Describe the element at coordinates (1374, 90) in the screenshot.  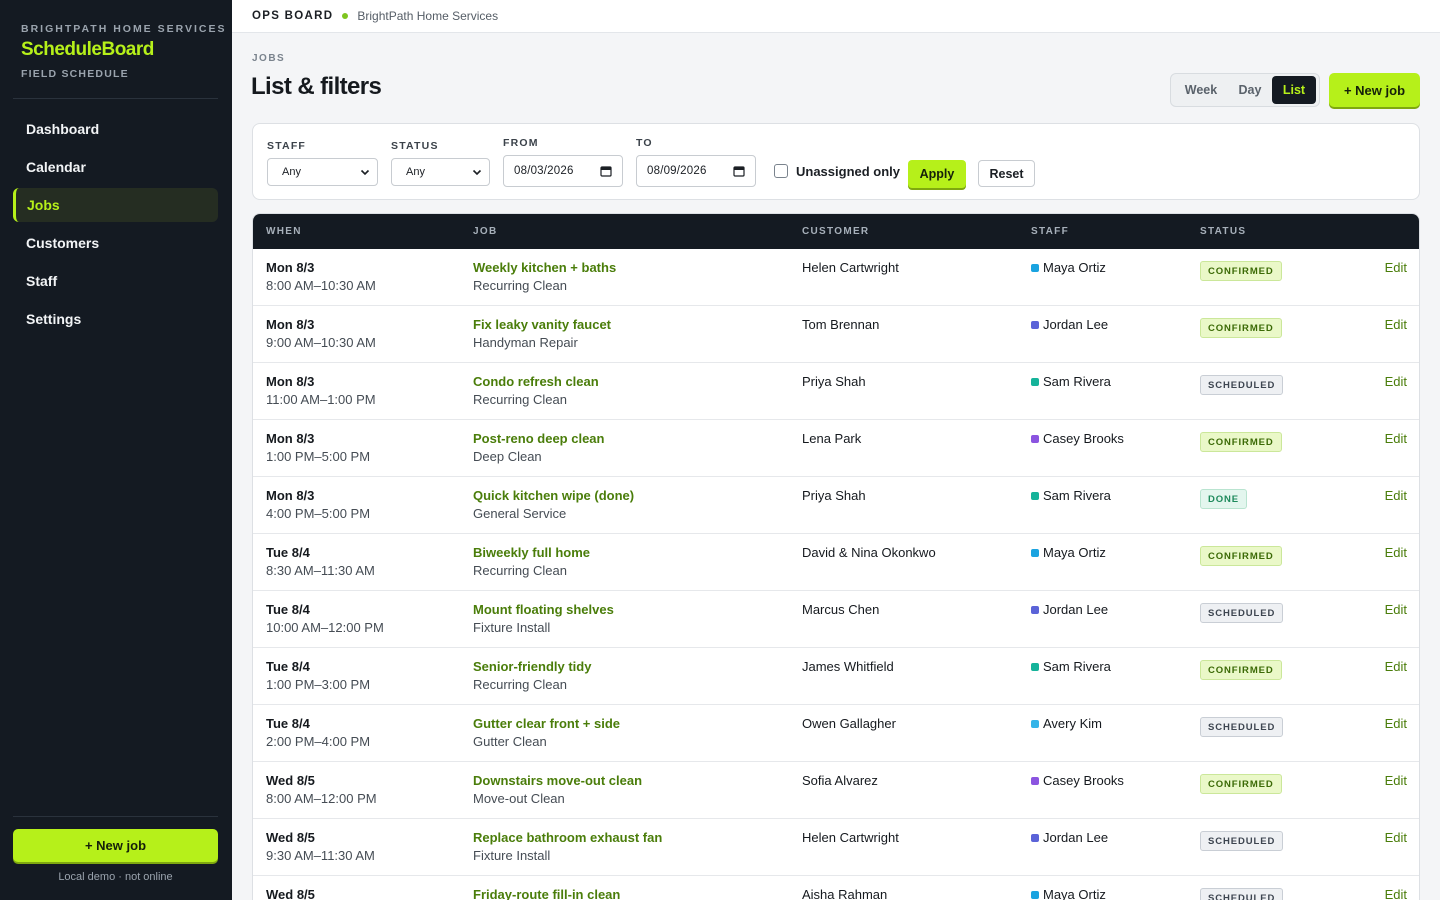
I see `new-job-button: + New job` at that location.